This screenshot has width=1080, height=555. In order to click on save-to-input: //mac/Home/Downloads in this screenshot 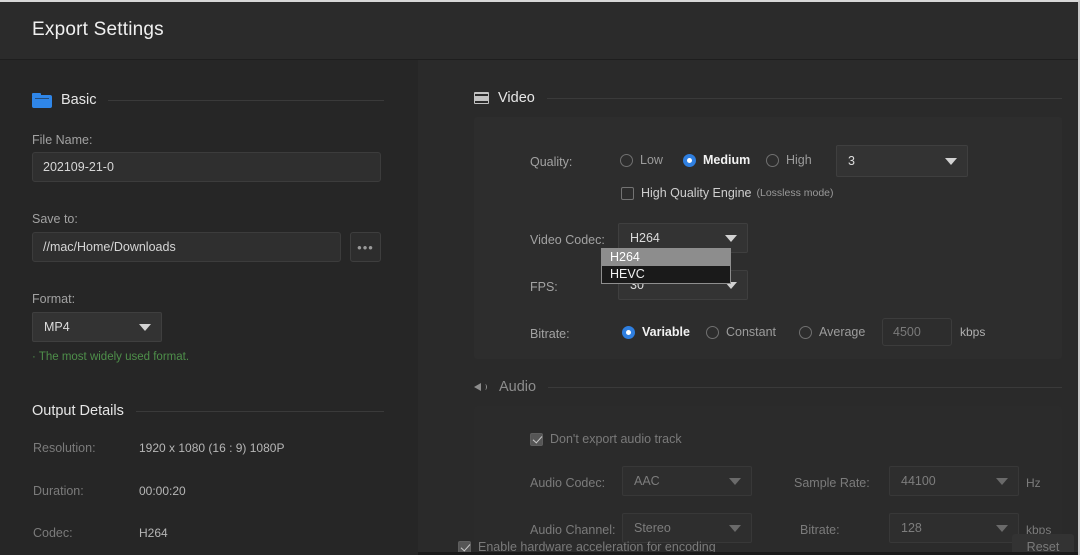, I will do `click(186, 247)`.